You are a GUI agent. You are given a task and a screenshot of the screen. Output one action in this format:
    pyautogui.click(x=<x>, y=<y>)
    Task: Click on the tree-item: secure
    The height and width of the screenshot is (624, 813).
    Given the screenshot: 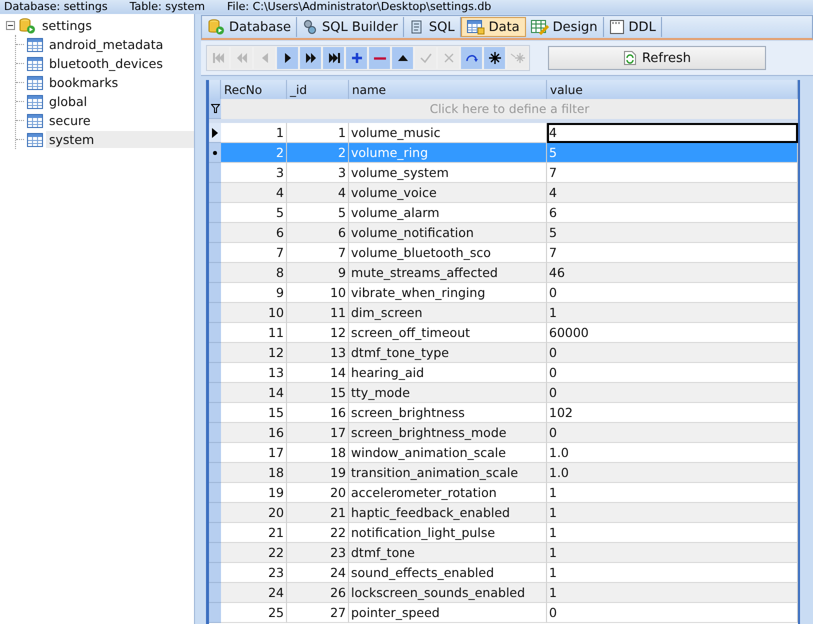 What is the action you would take?
    pyautogui.click(x=70, y=120)
    